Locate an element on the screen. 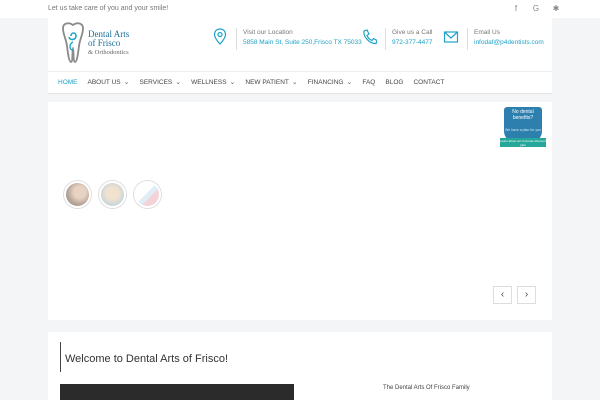 This screenshot has height=400, width=600. email-label: Email Us is located at coordinates (487, 32).